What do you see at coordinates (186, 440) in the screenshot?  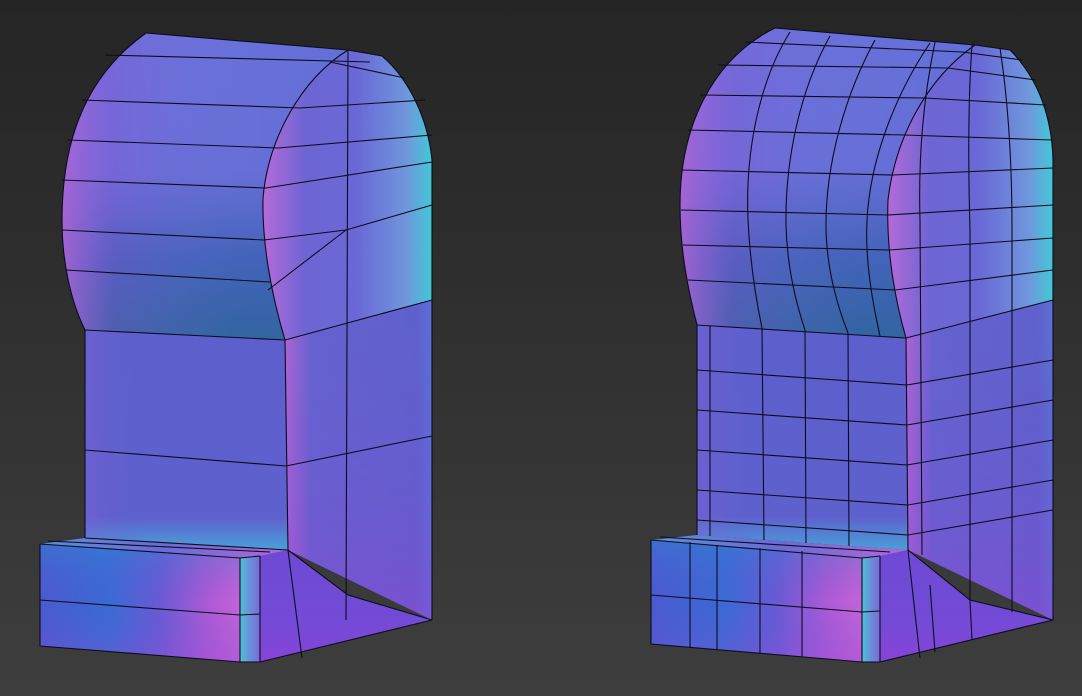 I see `left-lower-front-shade` at bounding box center [186, 440].